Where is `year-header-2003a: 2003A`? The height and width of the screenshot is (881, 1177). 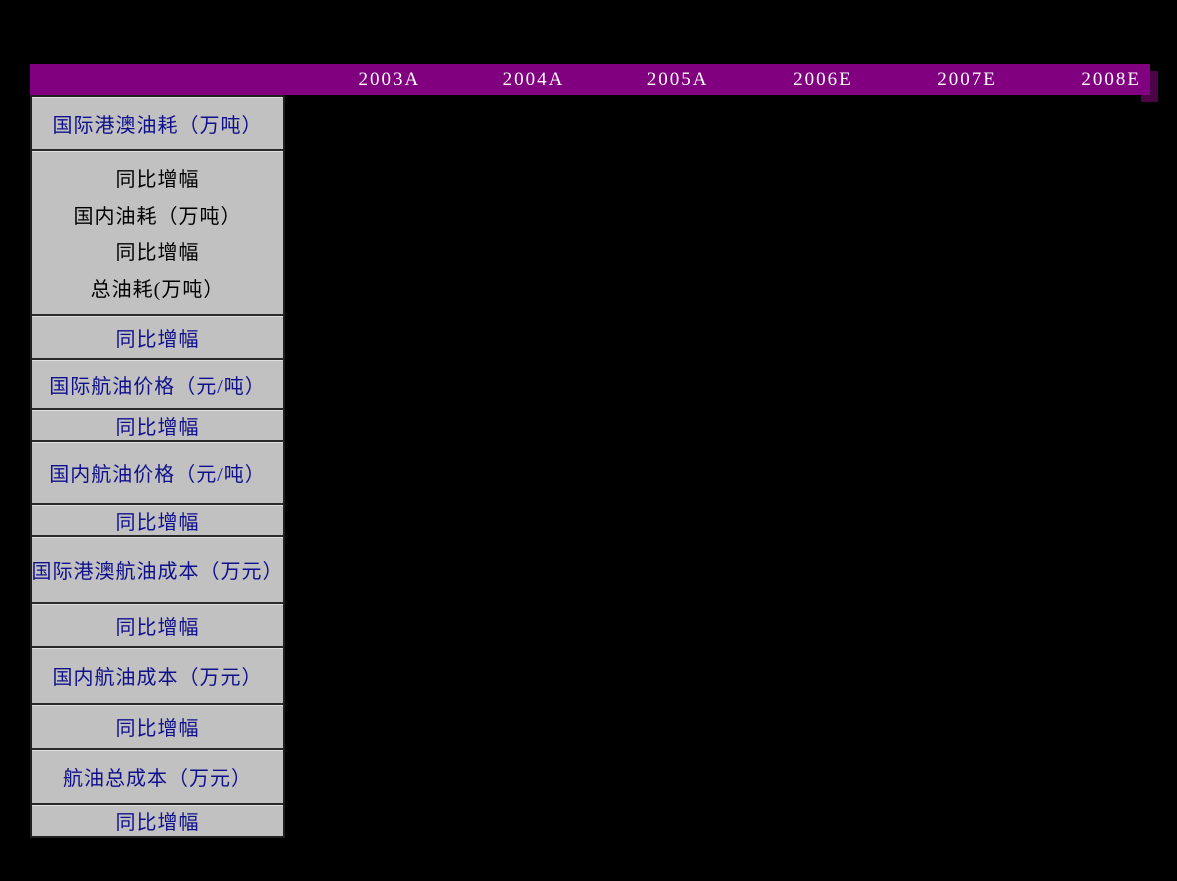
year-header-2003a: 2003A is located at coordinates (389, 79).